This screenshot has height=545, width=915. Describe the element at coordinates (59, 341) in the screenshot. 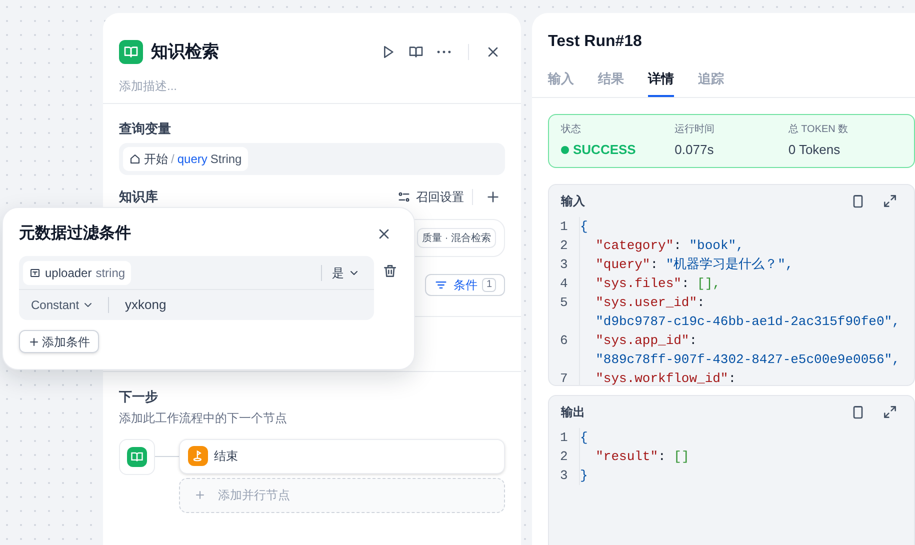

I see `add-condition-button: 添加条件` at that location.